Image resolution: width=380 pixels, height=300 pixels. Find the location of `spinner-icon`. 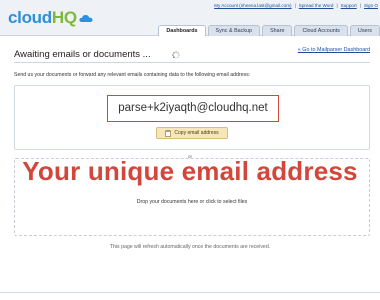

spinner-icon is located at coordinates (176, 52).